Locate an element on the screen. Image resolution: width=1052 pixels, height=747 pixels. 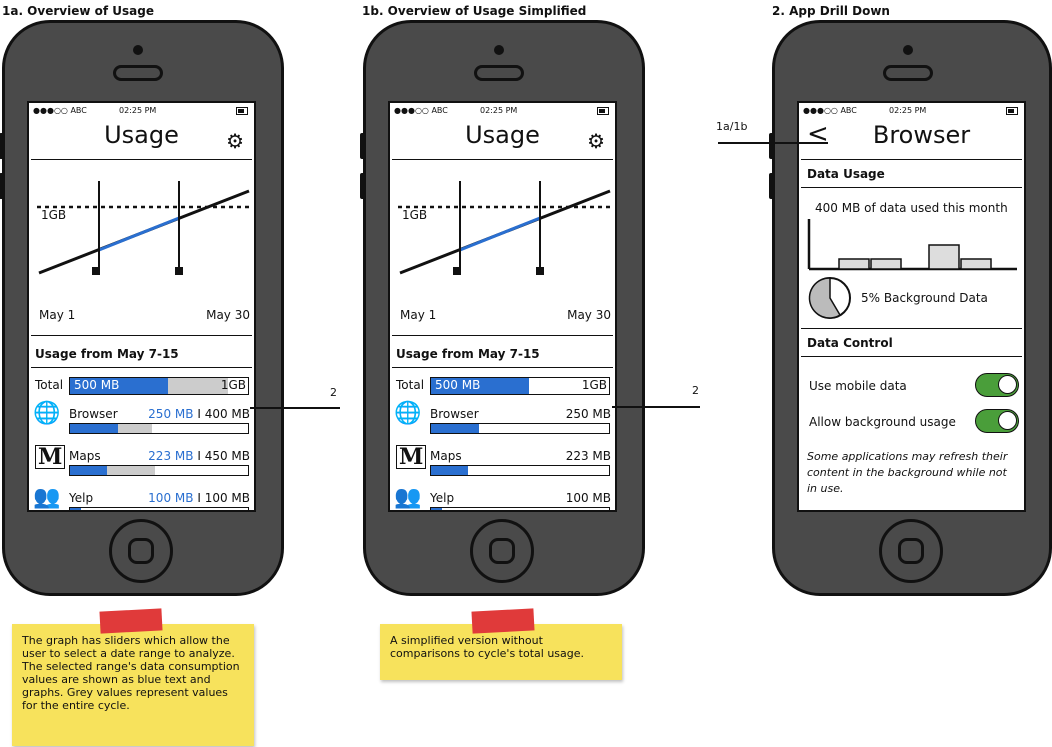
toggle-label-mobile-data: Use mobile data is located at coordinates (858, 386).